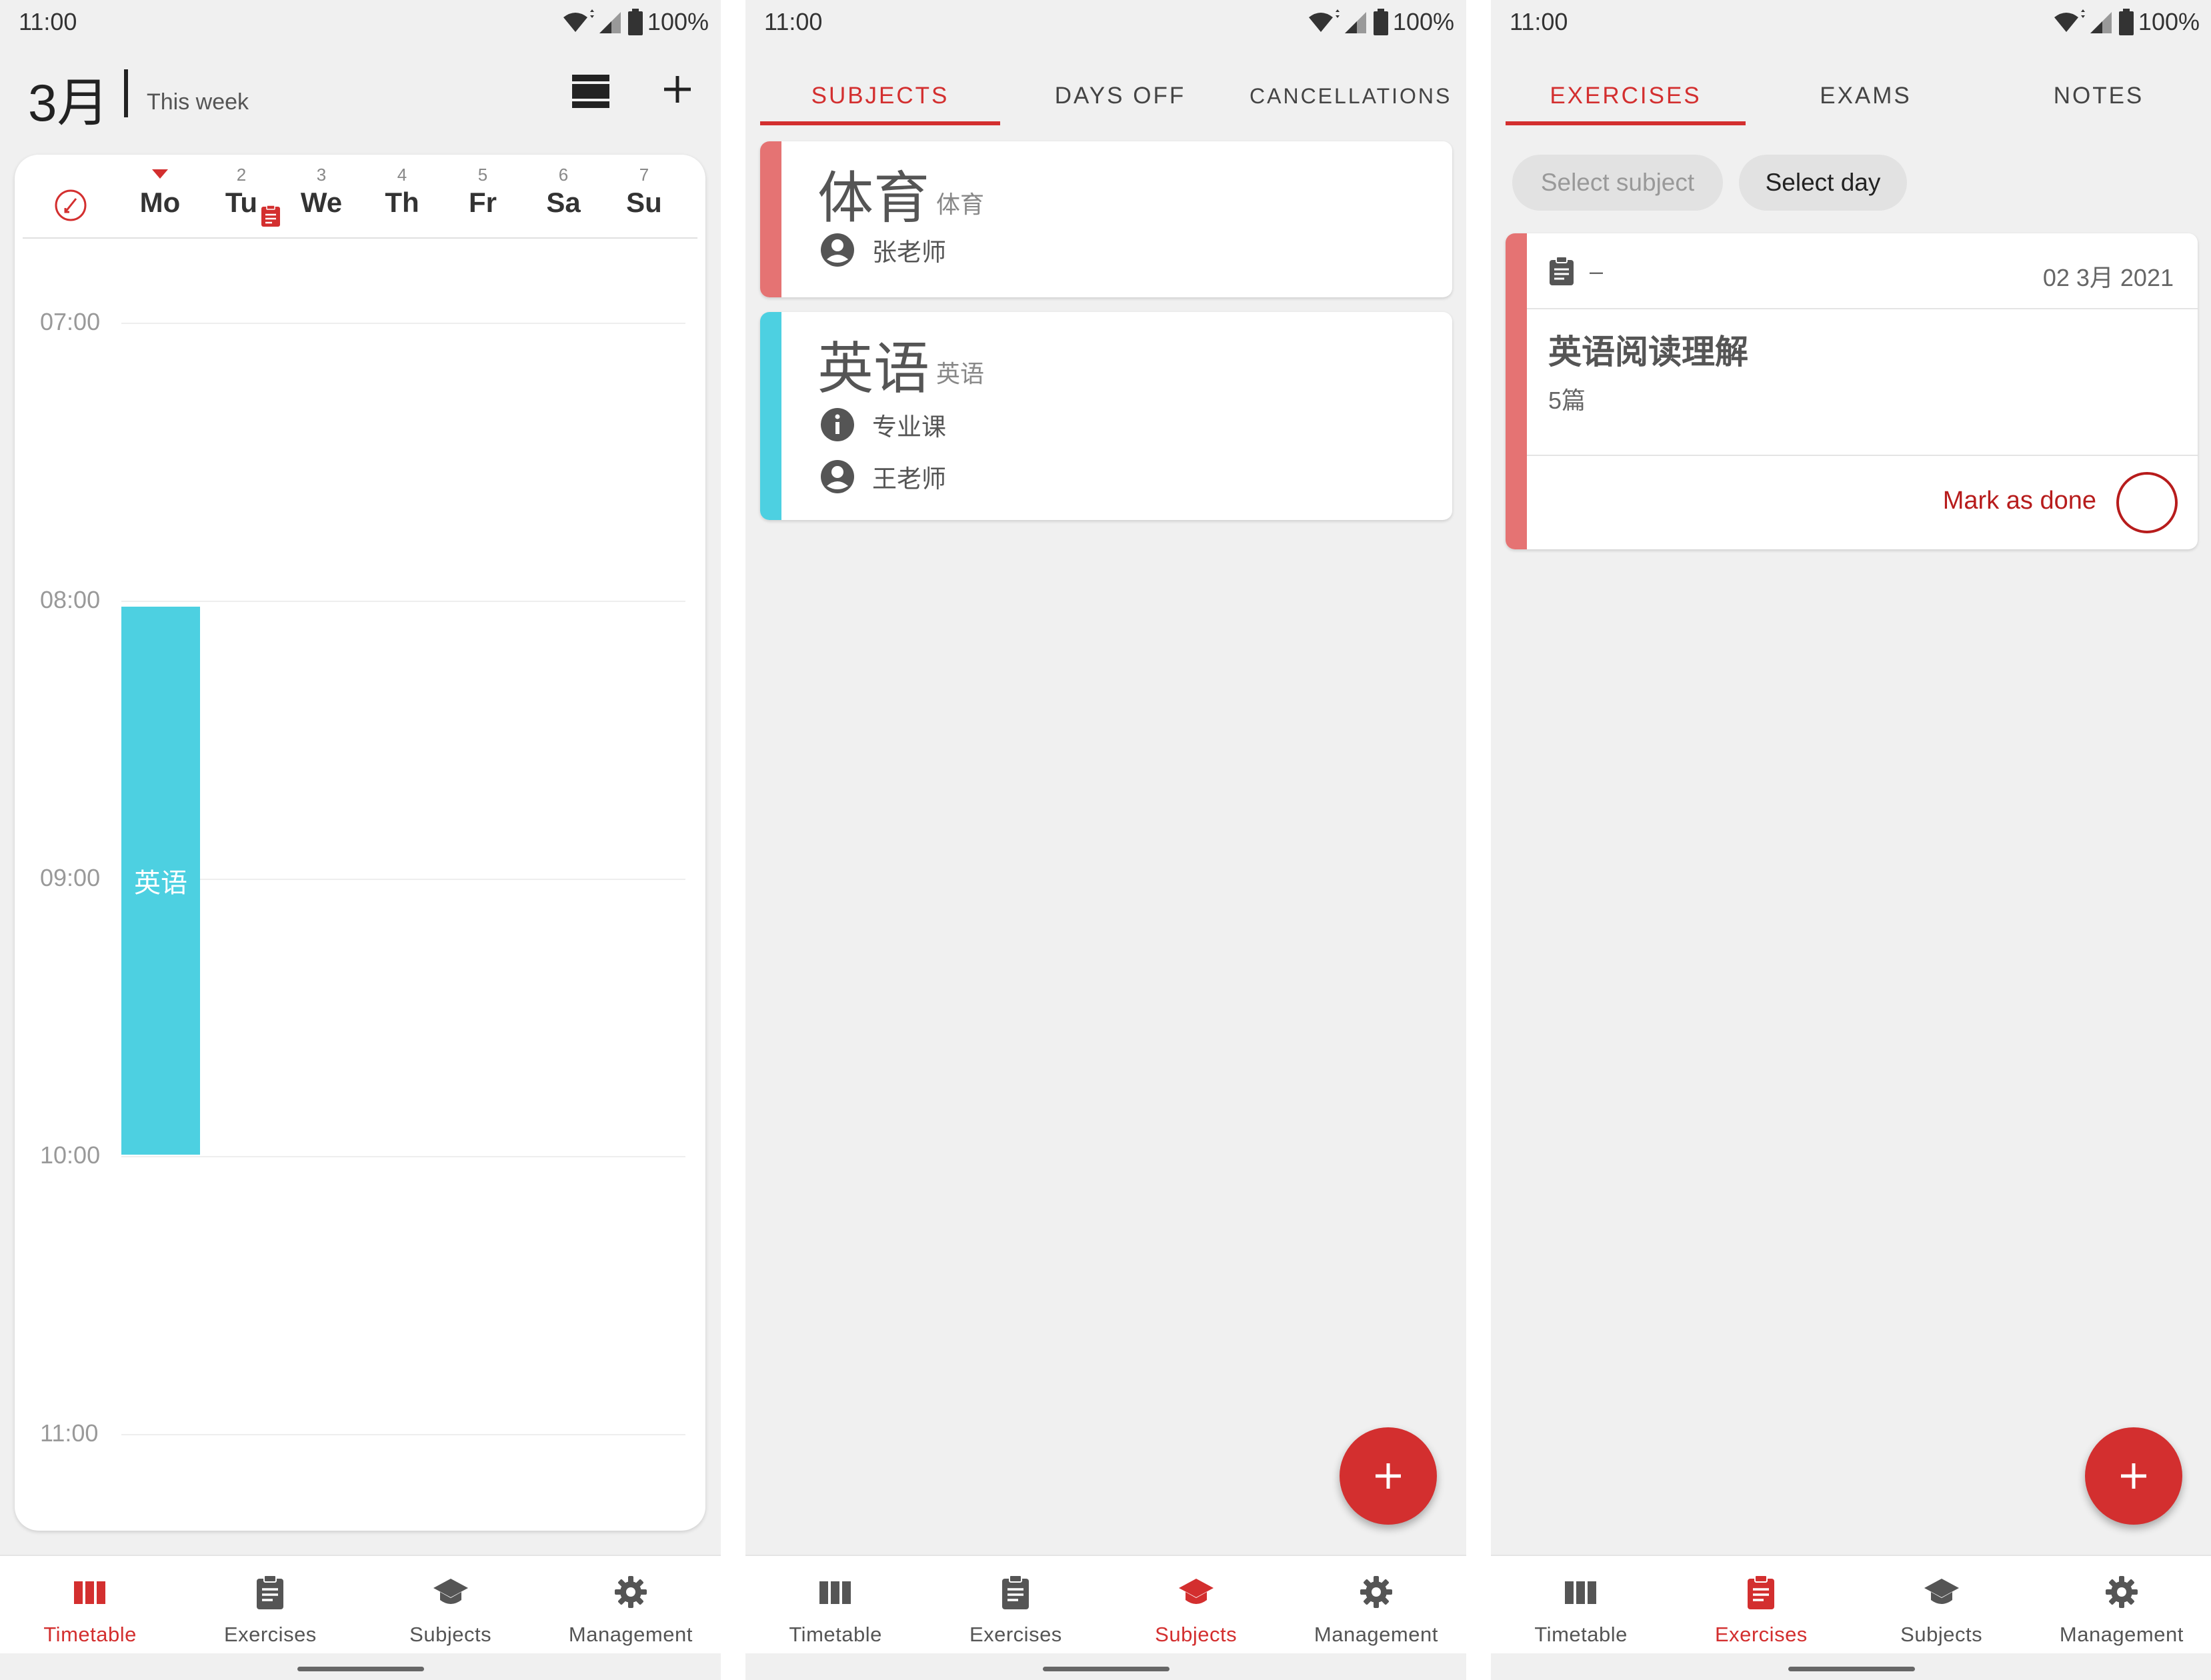  Describe the element at coordinates (1617, 183) in the screenshot. I see `select-subject-chip: Select subject` at that location.